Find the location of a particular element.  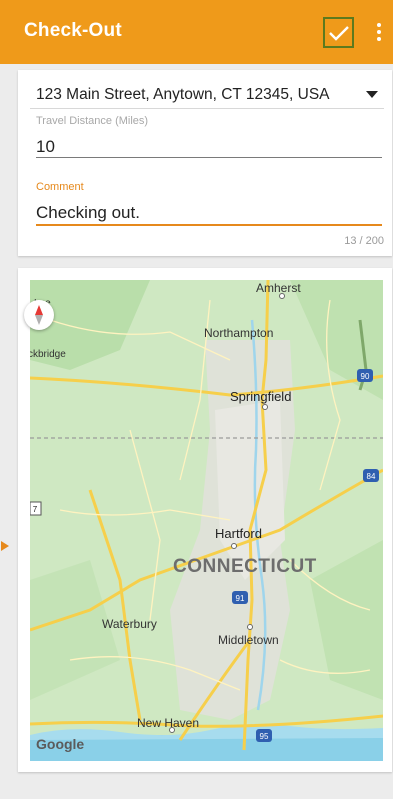

place-amherst: Amherst is located at coordinates (278, 288).